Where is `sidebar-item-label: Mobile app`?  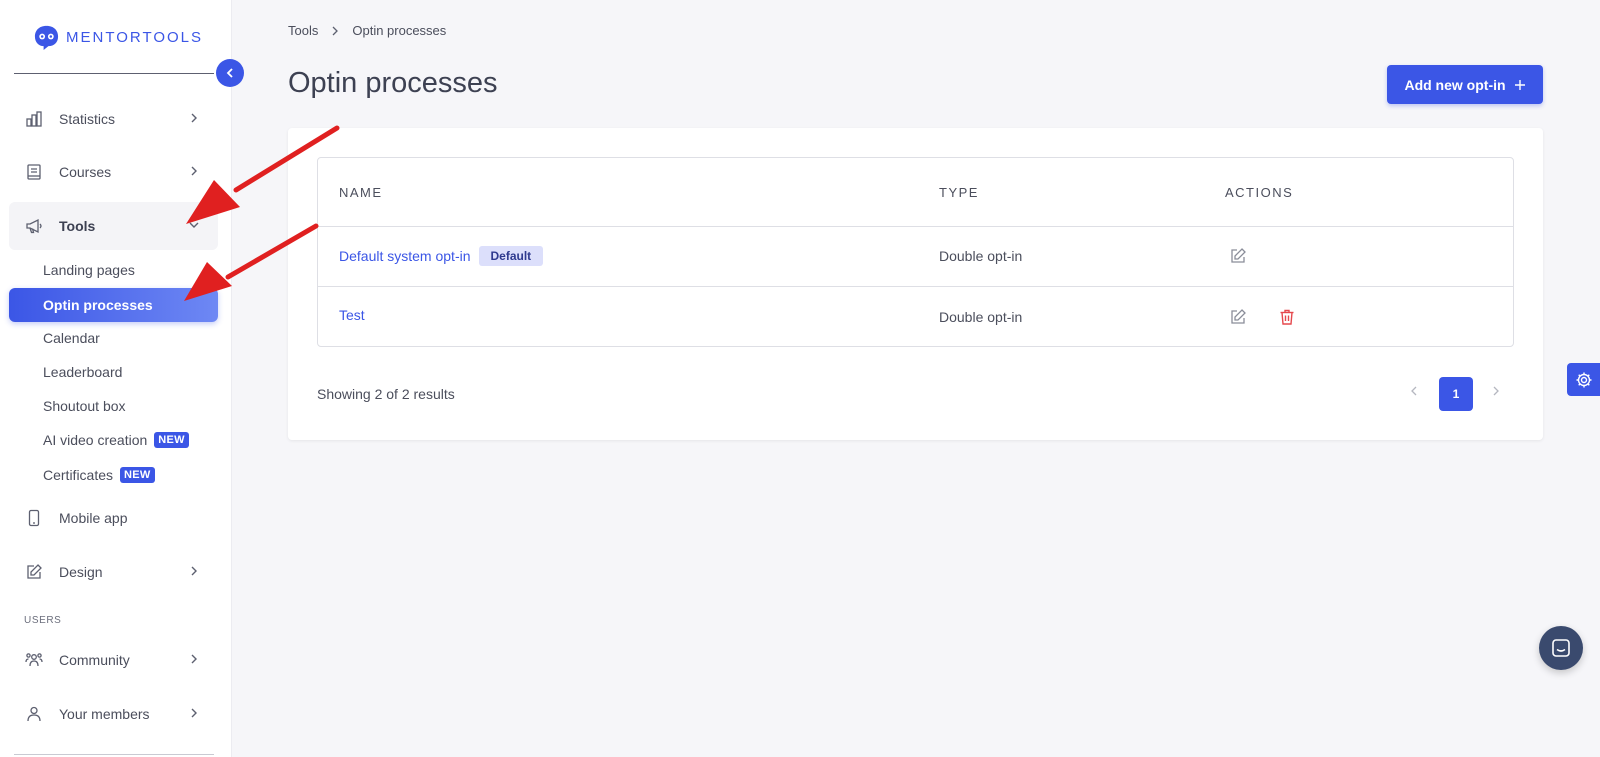
sidebar-item-label: Mobile app is located at coordinates (93, 518).